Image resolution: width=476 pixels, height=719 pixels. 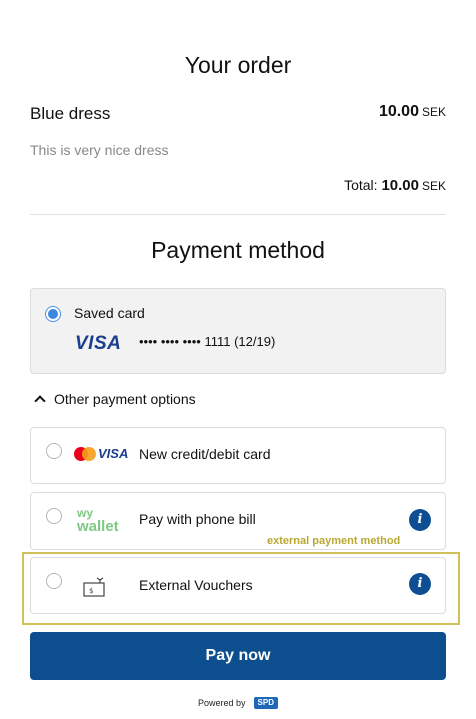 What do you see at coordinates (398, 111) in the screenshot?
I see `item-price-value: 10.00` at bounding box center [398, 111].